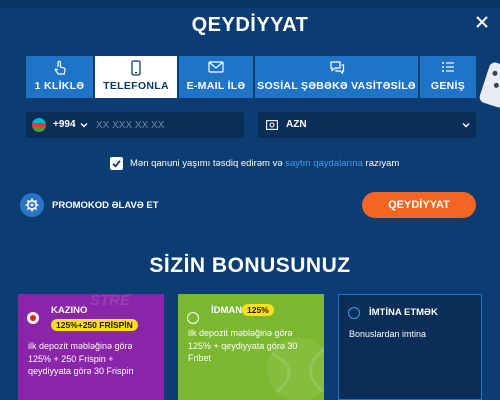 The height and width of the screenshot is (400, 500). I want to click on currency-select: AZN, so click(367, 125).